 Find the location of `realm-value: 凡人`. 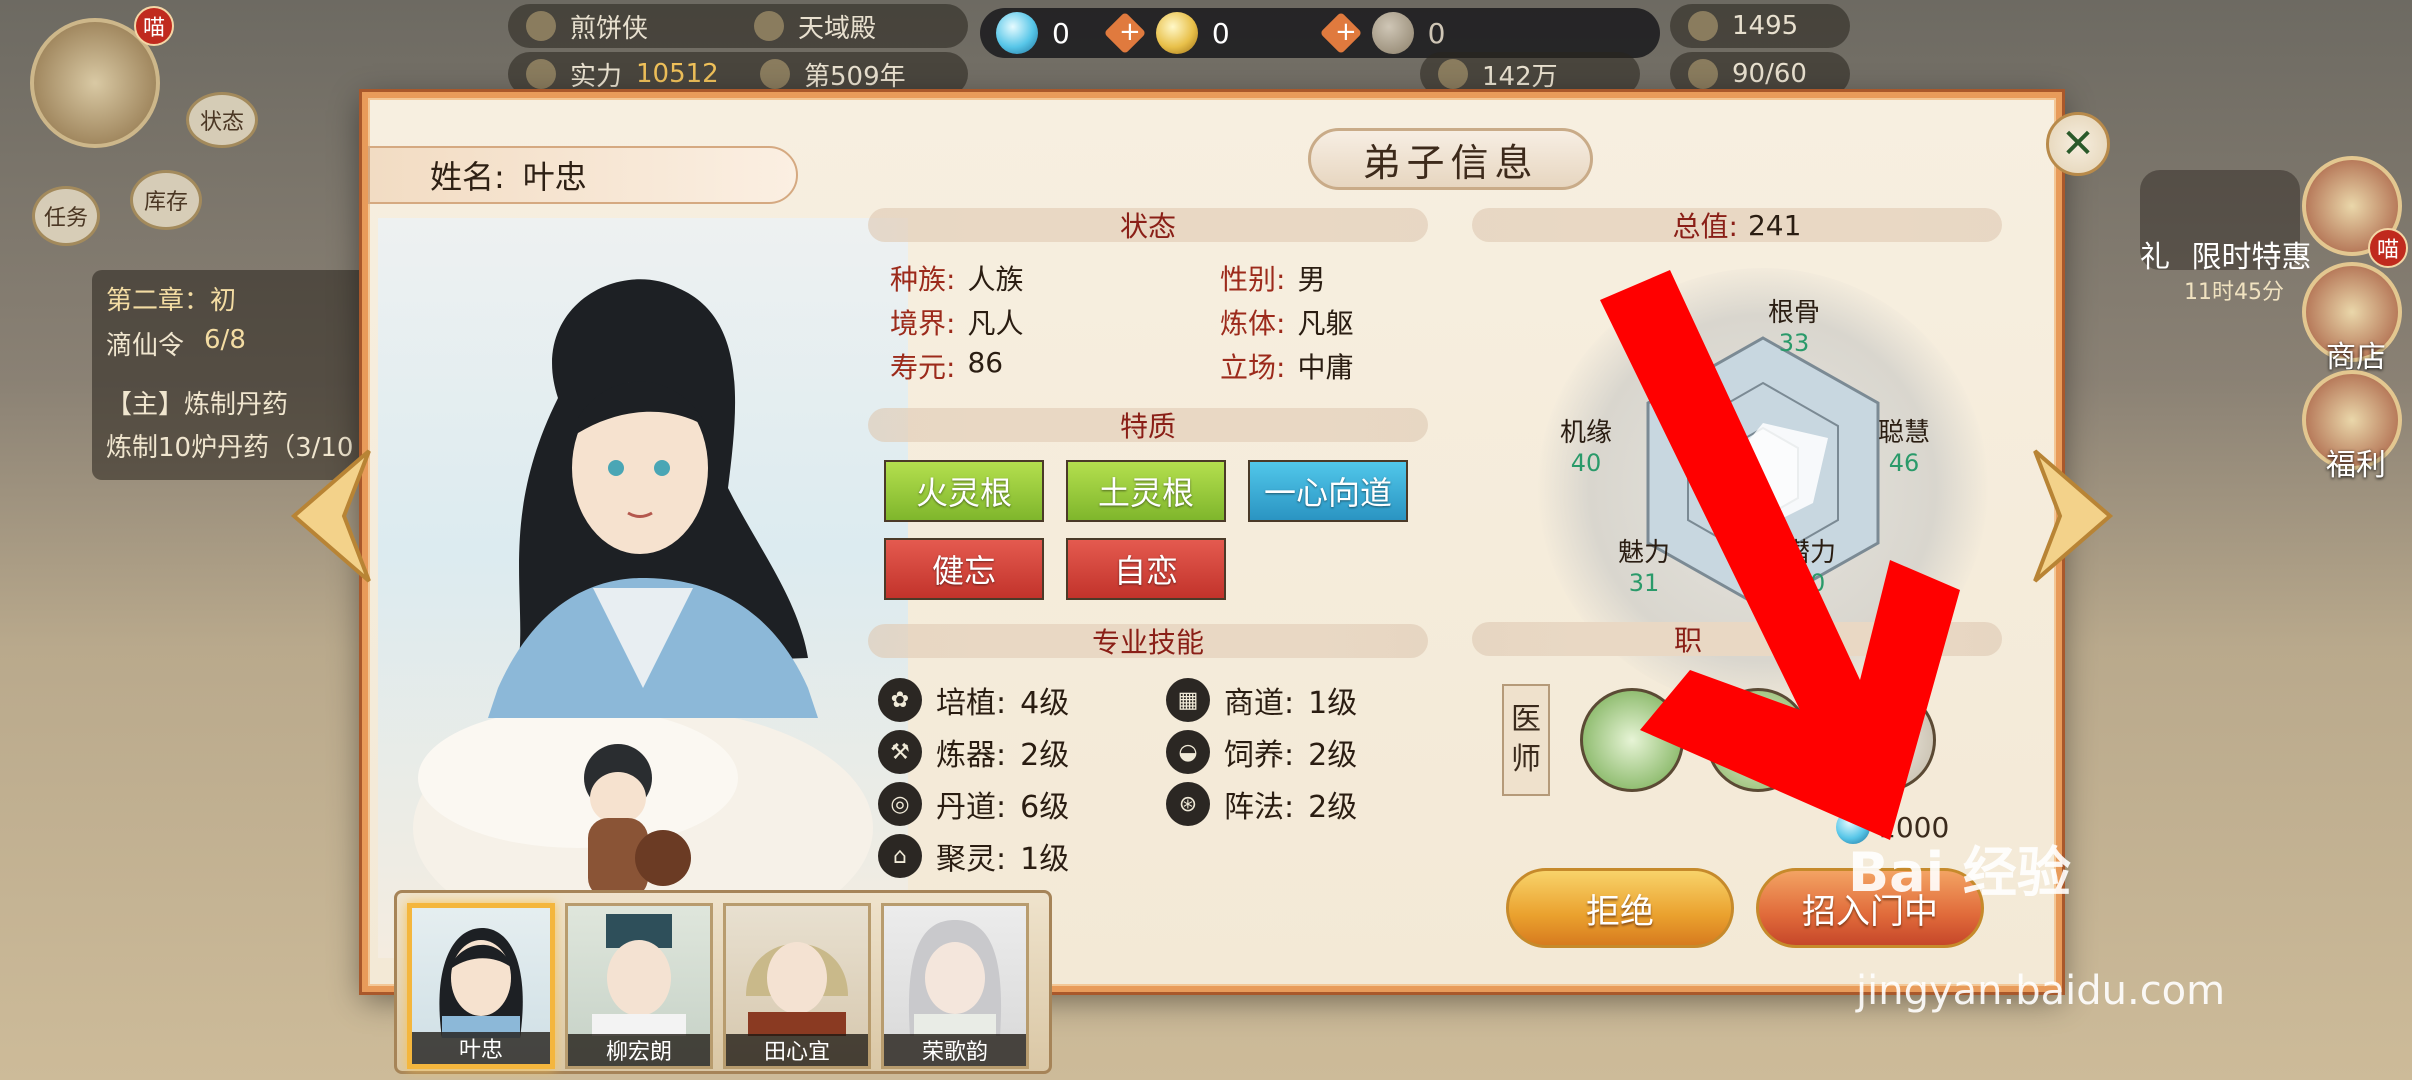

realm-value: 凡人 is located at coordinates (995, 323).